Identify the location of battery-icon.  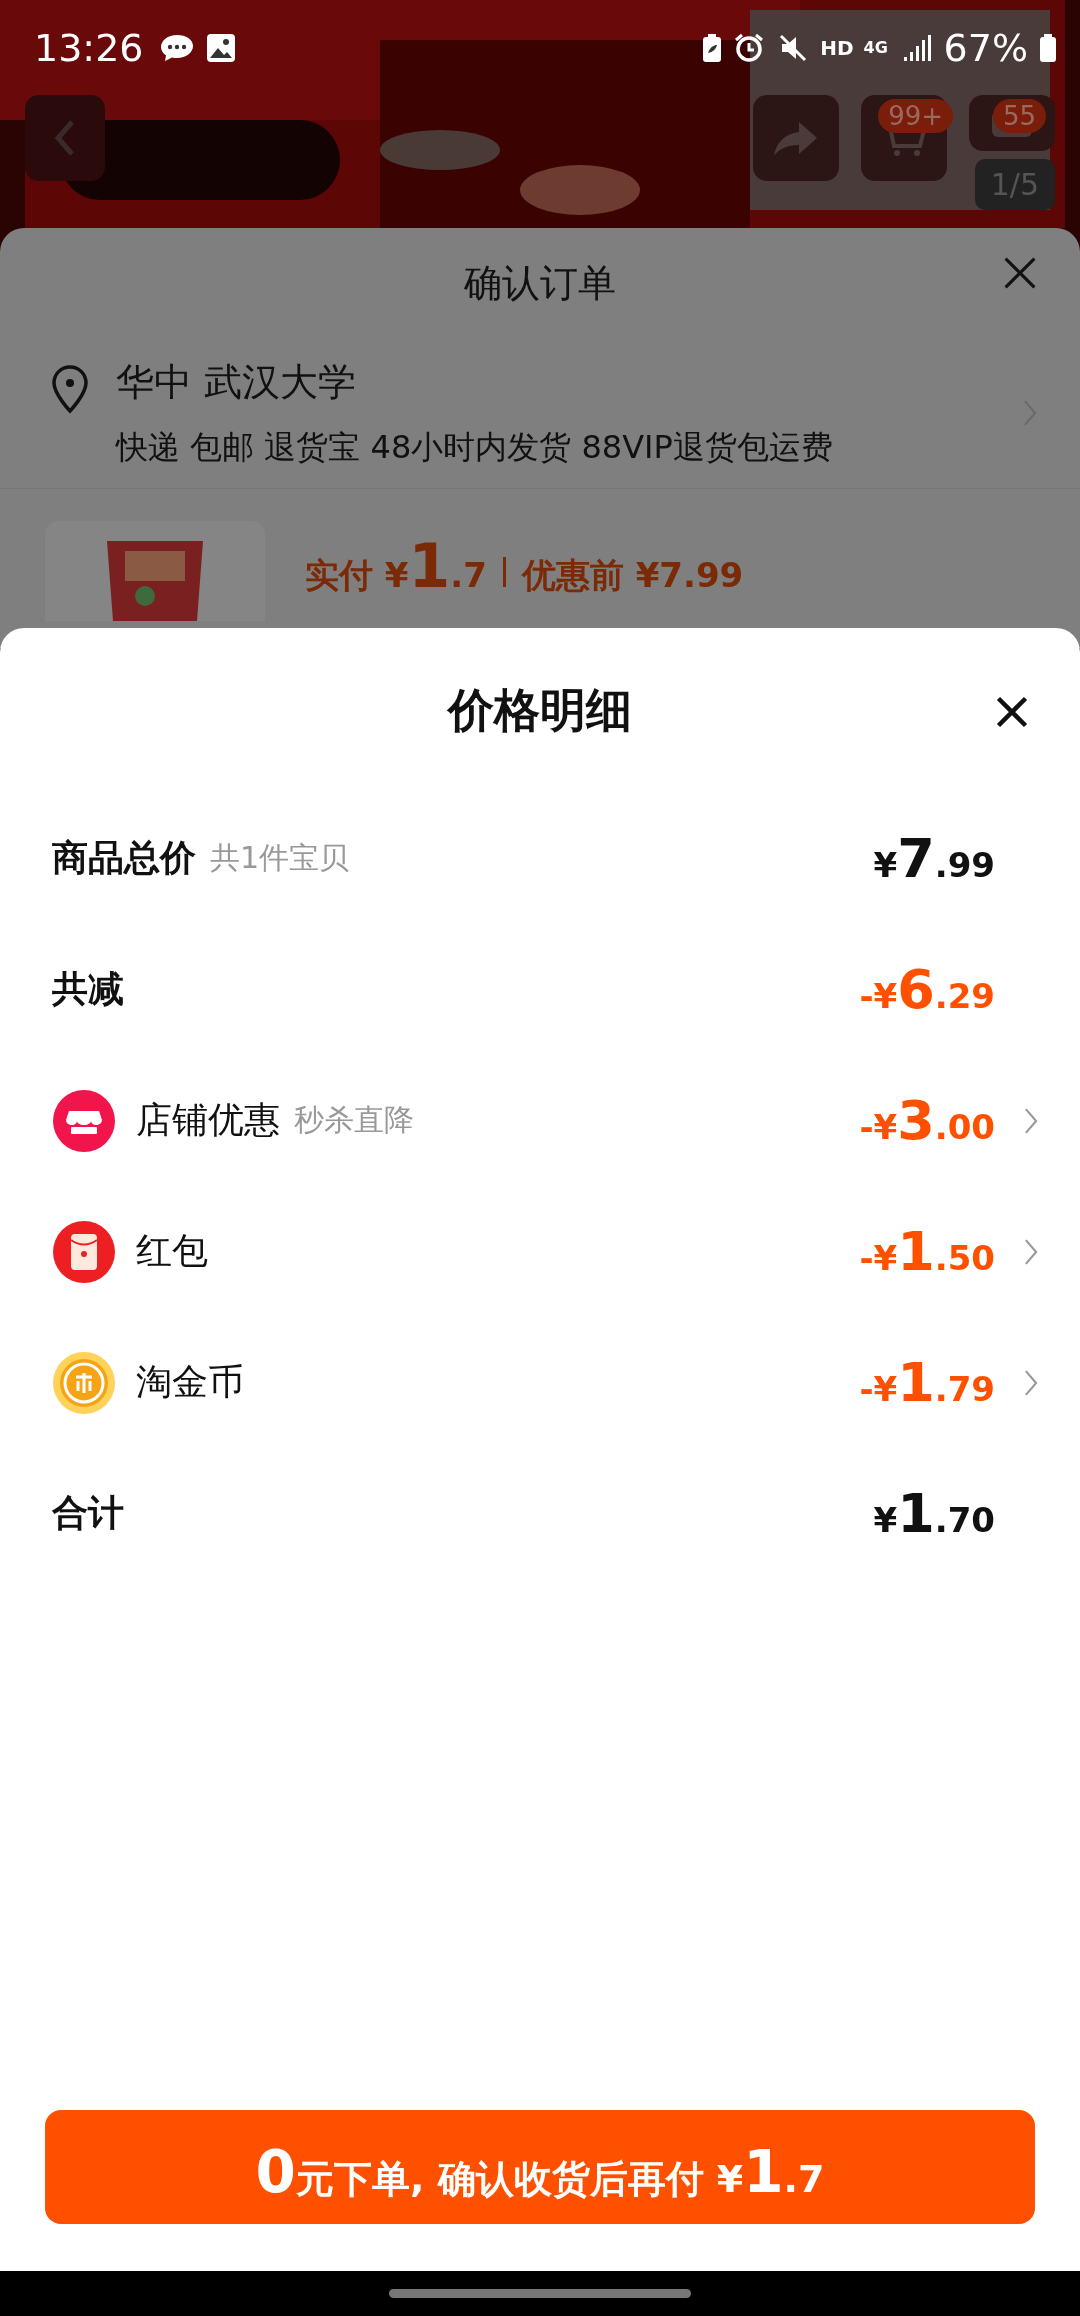
(1048, 47).